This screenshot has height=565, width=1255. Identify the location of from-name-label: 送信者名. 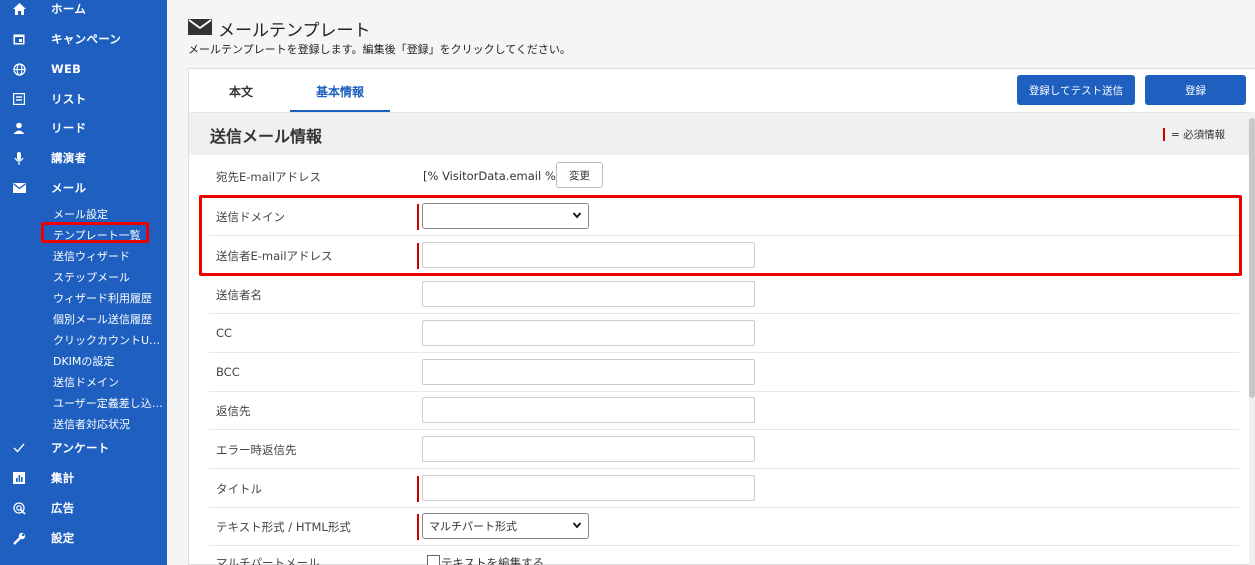
(239, 295).